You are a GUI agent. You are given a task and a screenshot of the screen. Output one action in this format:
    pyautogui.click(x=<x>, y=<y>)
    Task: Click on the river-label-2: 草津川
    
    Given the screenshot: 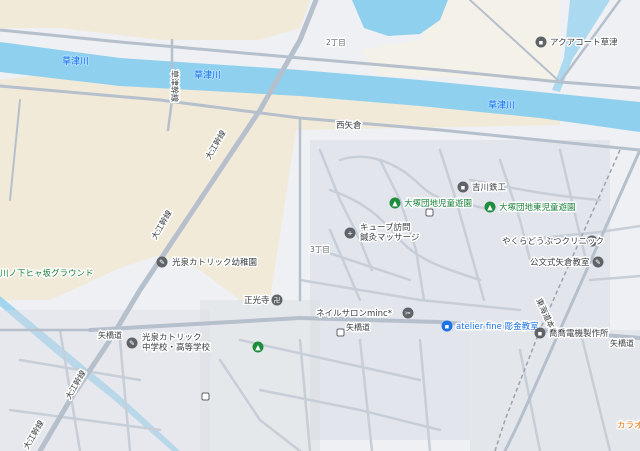 What is the action you would take?
    pyautogui.click(x=207, y=75)
    